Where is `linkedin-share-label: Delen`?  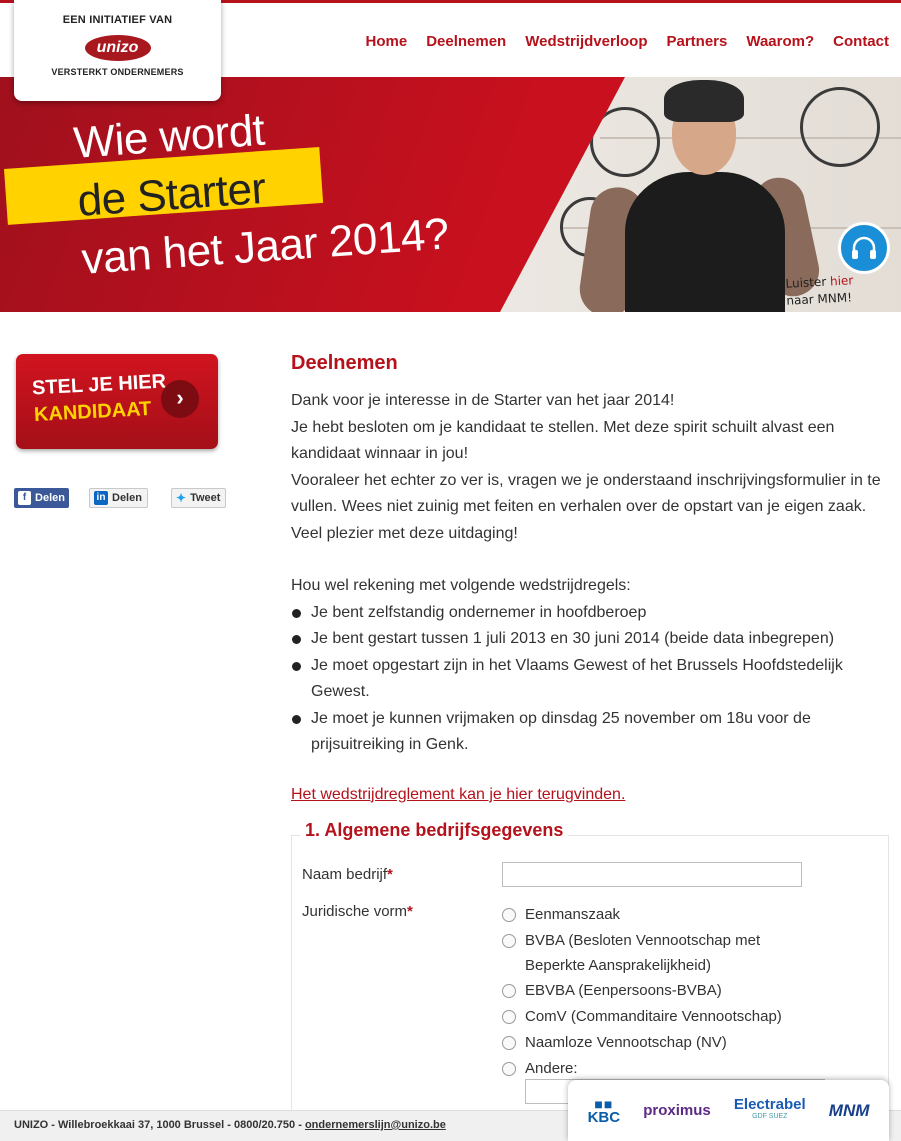
linkedin-share-label: Delen is located at coordinates (127, 498).